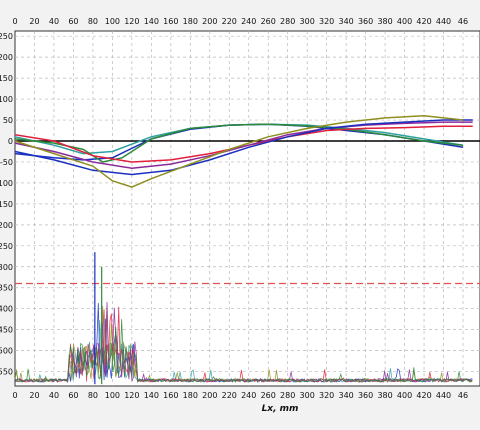  I want to click on x-tick-label-bottom: 340, so click(345, 395).